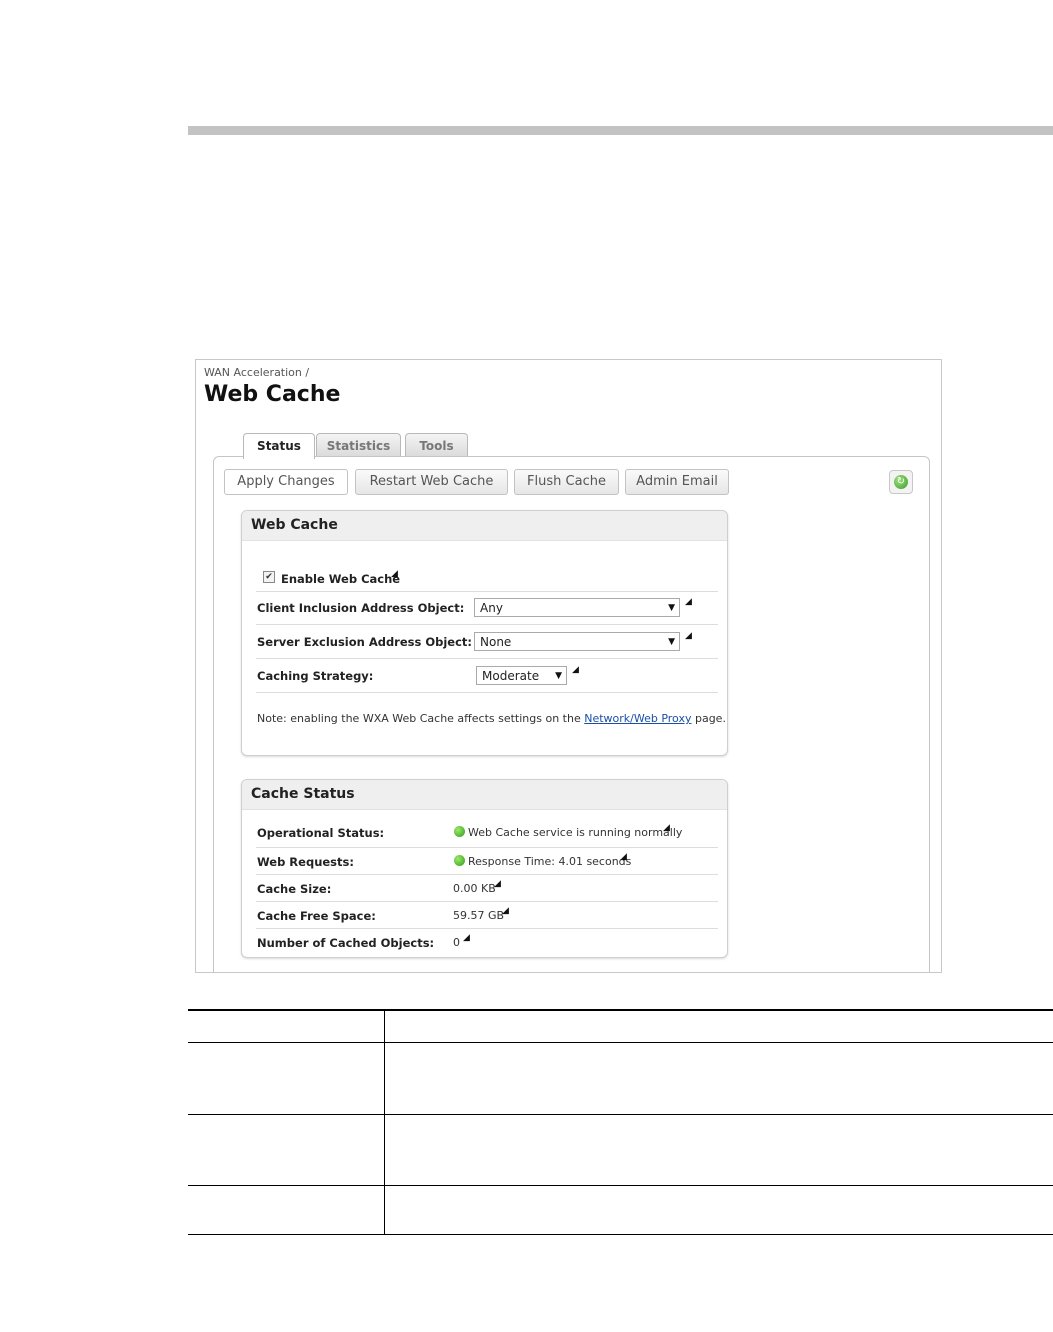  What do you see at coordinates (566, 482) in the screenshot?
I see `flush-cache-button: Flush Cache` at bounding box center [566, 482].